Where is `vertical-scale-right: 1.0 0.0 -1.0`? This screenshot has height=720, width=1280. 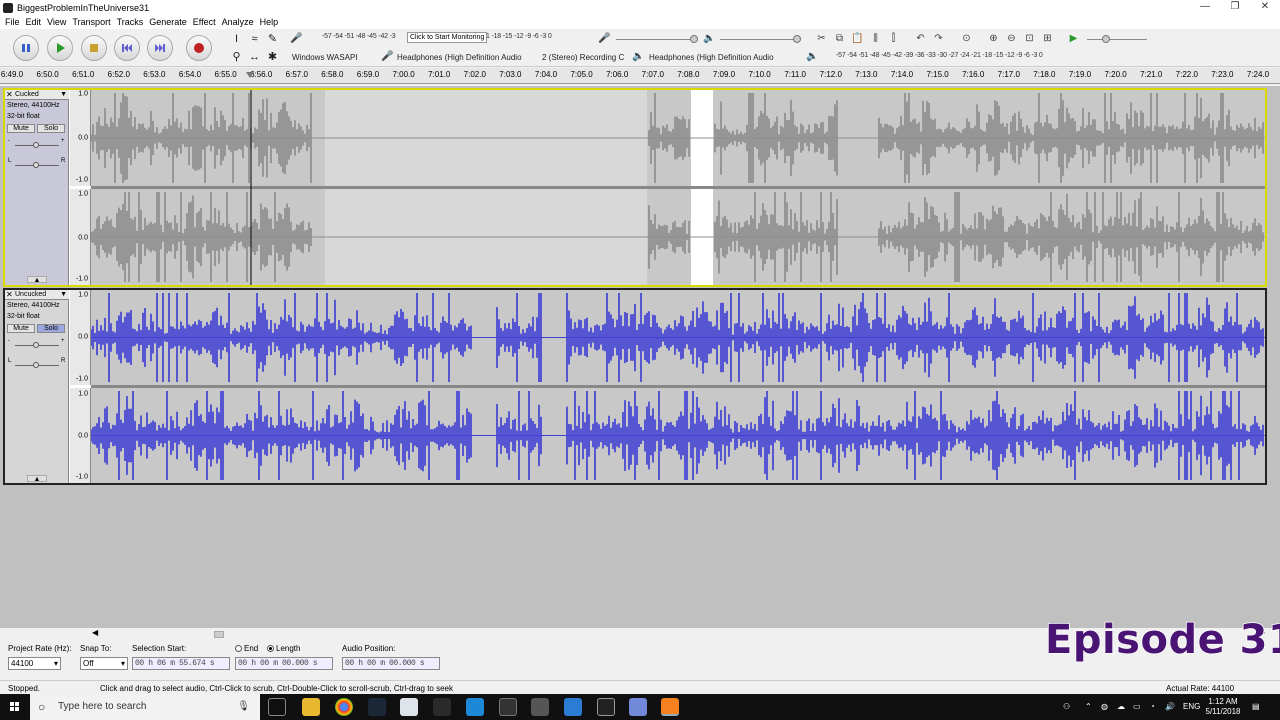 vertical-scale-right: 1.0 0.0 -1.0 is located at coordinates (80, 237).